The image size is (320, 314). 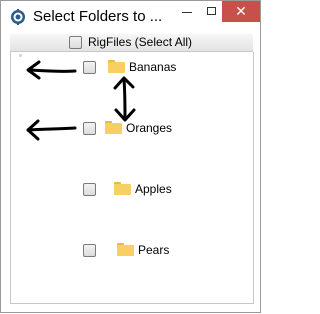 What do you see at coordinates (124, 99) in the screenshot?
I see `double-arrow-annotation` at bounding box center [124, 99].